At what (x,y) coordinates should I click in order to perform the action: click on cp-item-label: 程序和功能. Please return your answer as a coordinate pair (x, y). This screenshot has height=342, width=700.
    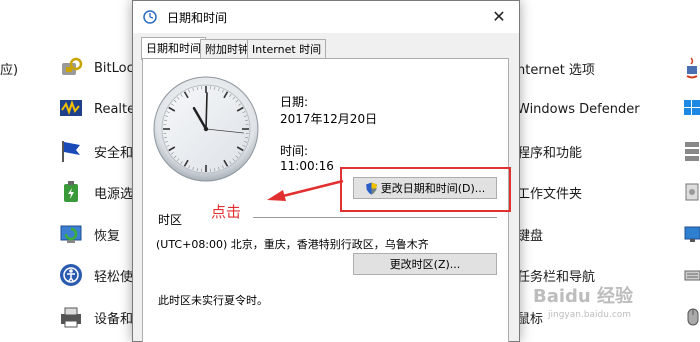
    Looking at the image, I should click on (549, 151).